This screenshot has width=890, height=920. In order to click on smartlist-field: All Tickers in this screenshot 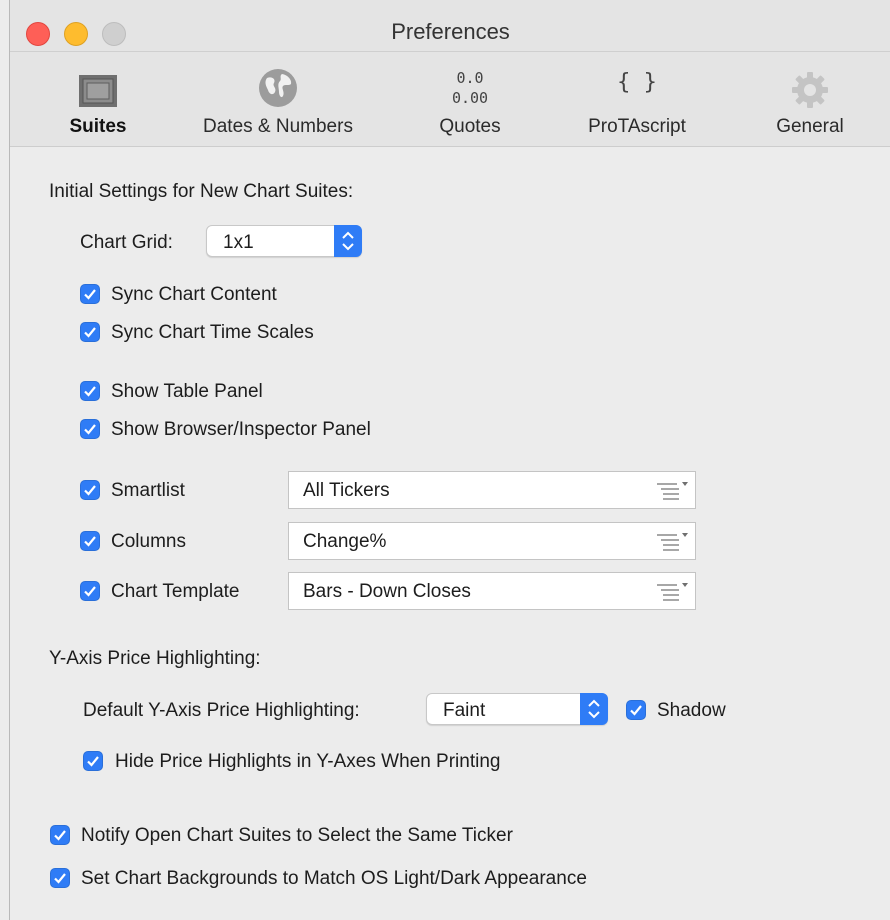, I will do `click(492, 490)`.